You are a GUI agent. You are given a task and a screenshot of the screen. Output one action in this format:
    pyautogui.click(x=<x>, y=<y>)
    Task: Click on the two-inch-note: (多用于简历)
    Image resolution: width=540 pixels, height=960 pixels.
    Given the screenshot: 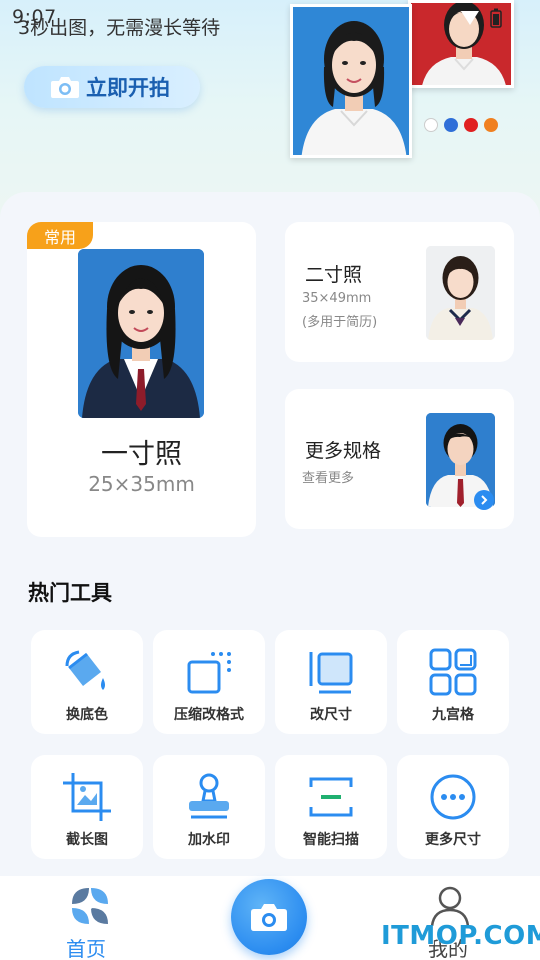 What is the action you would take?
    pyautogui.click(x=340, y=322)
    